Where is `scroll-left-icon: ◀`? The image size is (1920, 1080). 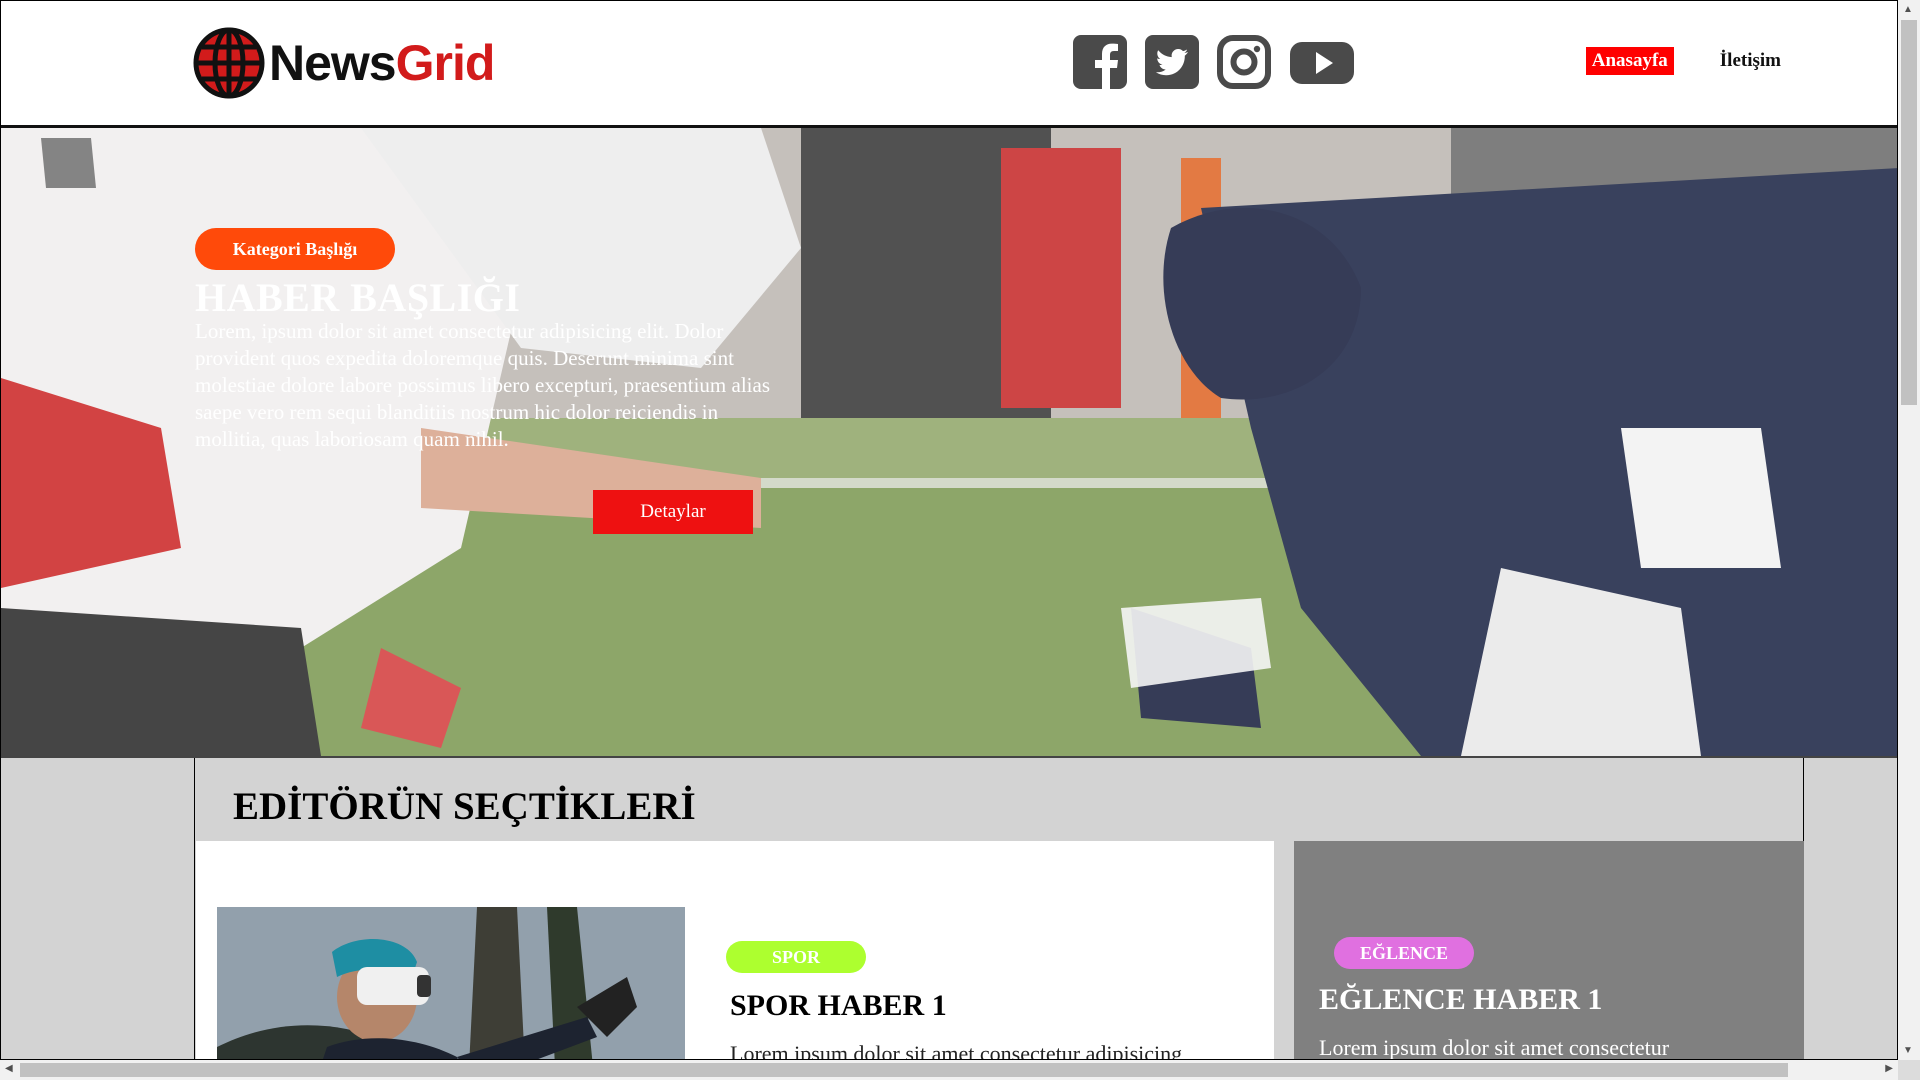 scroll-left-icon: ◀ is located at coordinates (9, 1068).